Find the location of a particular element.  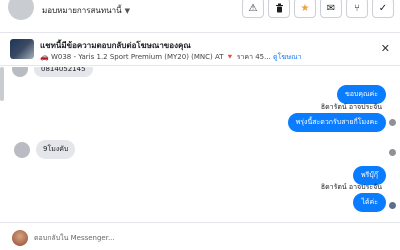

close-icon: ✕ is located at coordinates (385, 48).